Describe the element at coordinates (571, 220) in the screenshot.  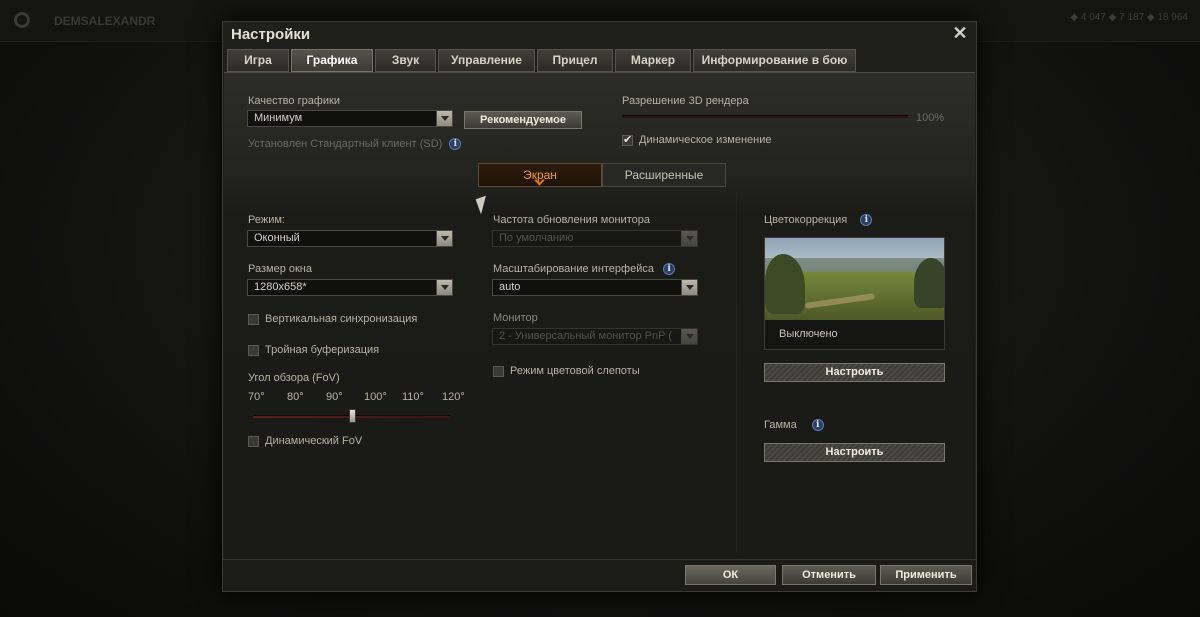
I see `refresh-rate-label: Частота обновления монитора` at that location.